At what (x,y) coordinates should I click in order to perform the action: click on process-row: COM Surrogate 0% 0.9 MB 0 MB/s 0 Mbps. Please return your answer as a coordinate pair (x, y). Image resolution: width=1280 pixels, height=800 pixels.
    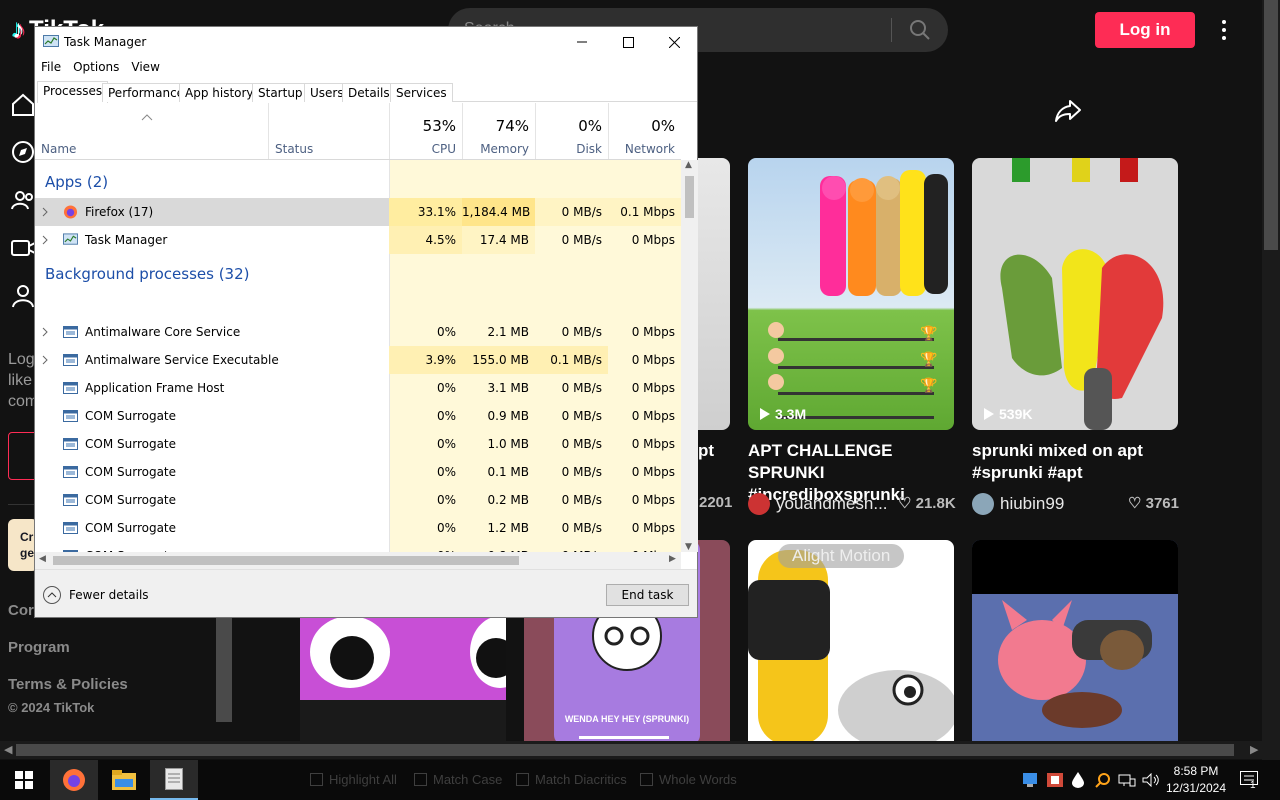
    Looking at the image, I should click on (358, 416).